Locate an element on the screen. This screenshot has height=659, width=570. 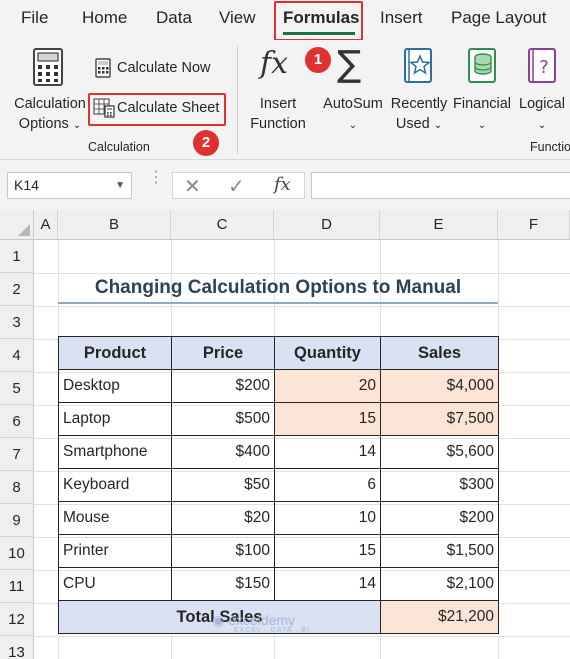
row-header-12: 12 is located at coordinates (17, 619).